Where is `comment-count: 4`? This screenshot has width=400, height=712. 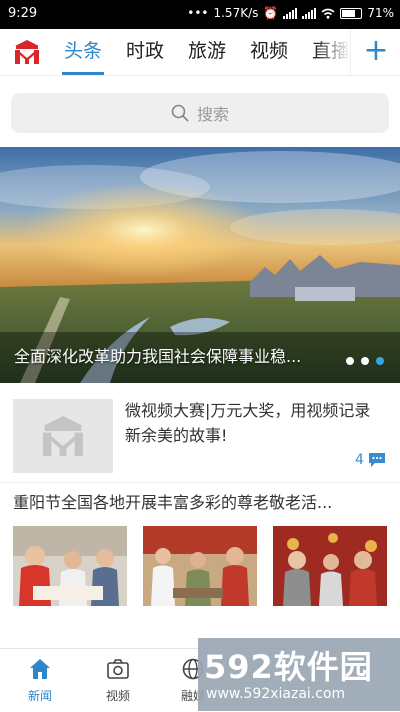
comment-count: 4 is located at coordinates (370, 460).